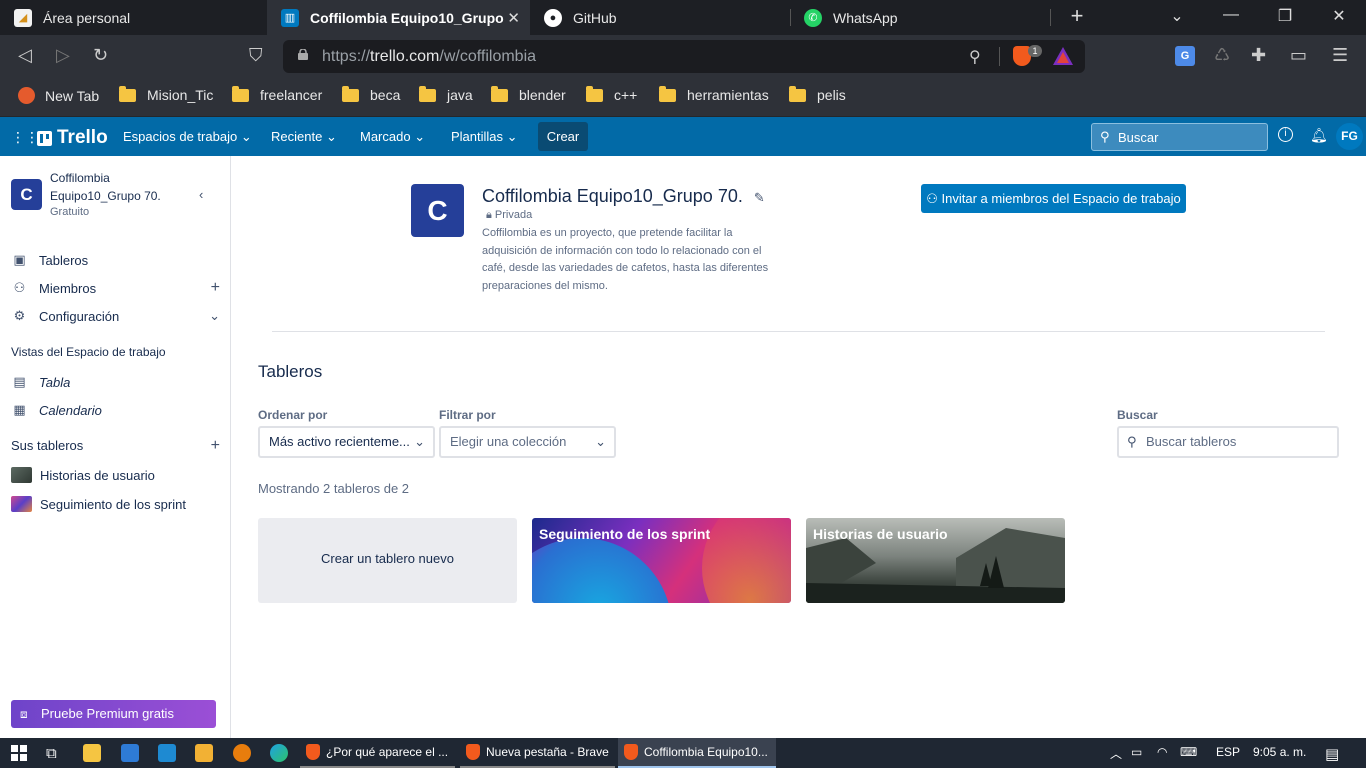  Describe the element at coordinates (277, 94) in the screenshot. I see `bookmark-folder-freelancer: freelancer` at that location.